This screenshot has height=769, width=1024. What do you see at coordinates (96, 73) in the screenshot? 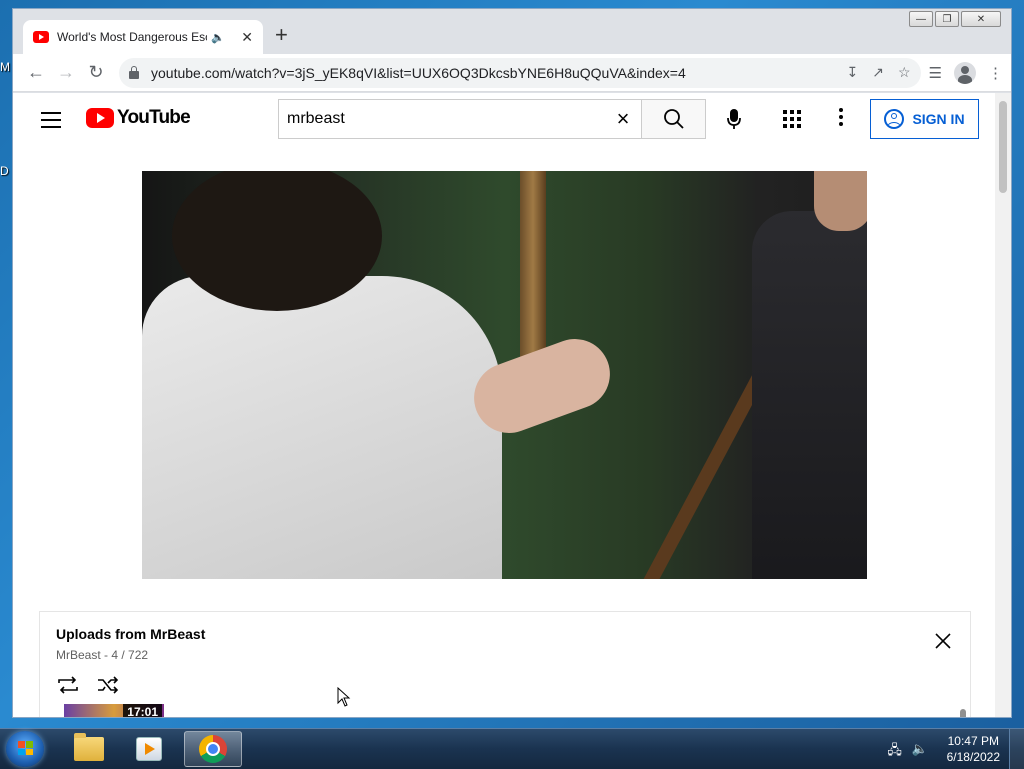
I see `reload-icon: ↻` at bounding box center [96, 73].